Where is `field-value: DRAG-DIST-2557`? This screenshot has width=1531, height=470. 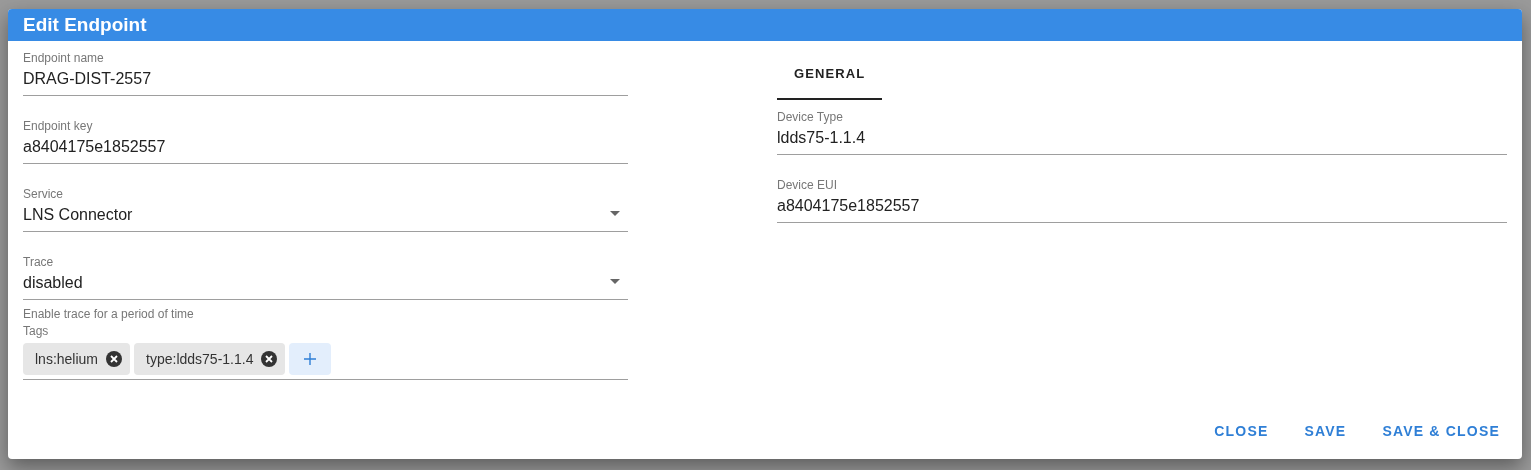
field-value: DRAG-DIST-2557 is located at coordinates (87, 79).